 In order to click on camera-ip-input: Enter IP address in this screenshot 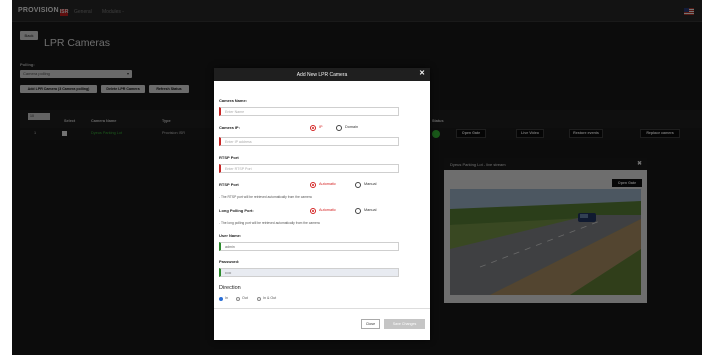, I will do `click(309, 141)`.